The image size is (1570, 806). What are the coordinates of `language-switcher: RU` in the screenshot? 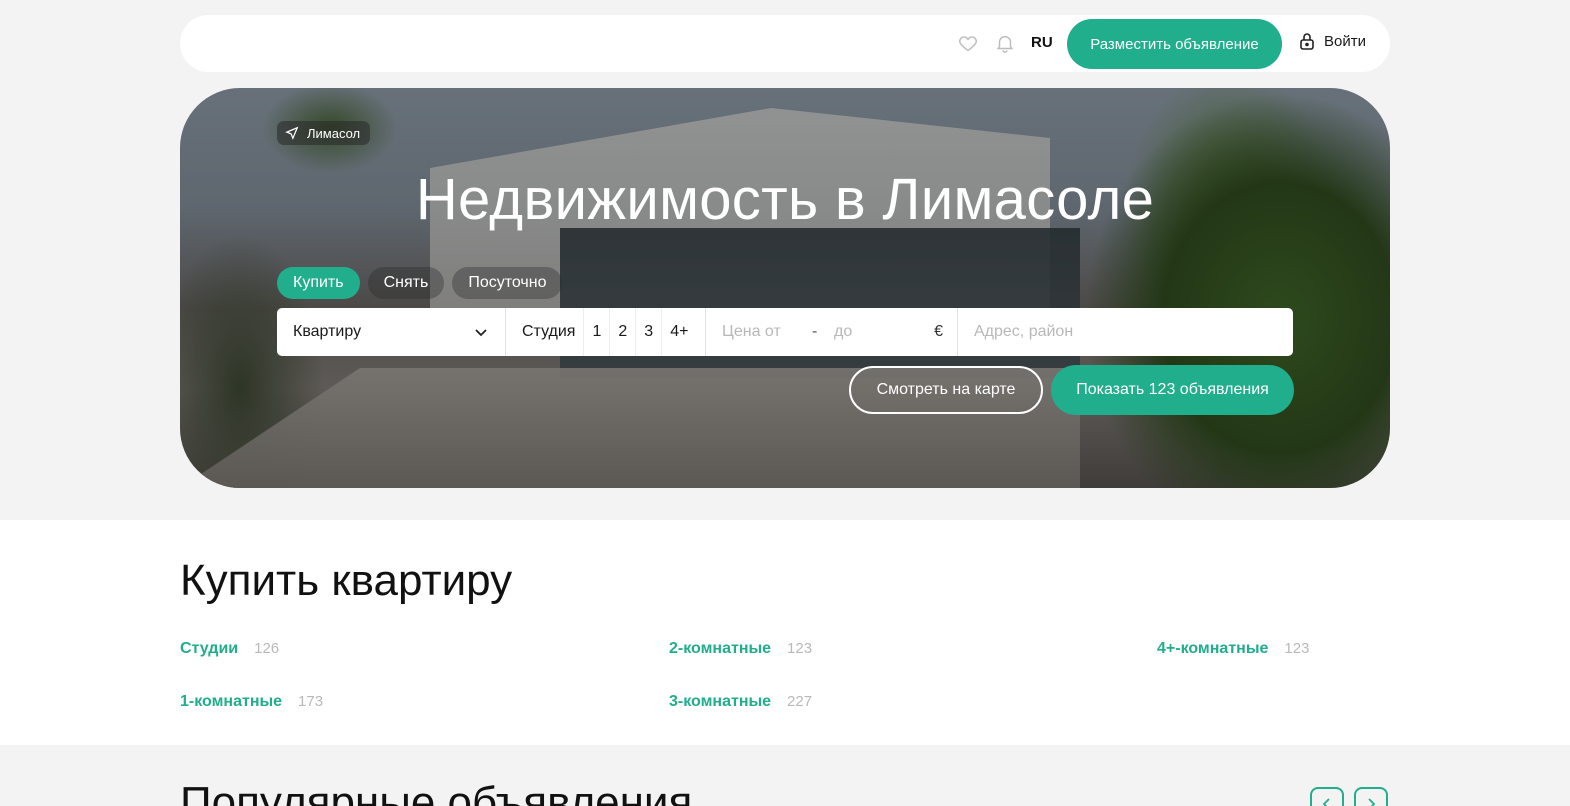 It's located at (1042, 42).